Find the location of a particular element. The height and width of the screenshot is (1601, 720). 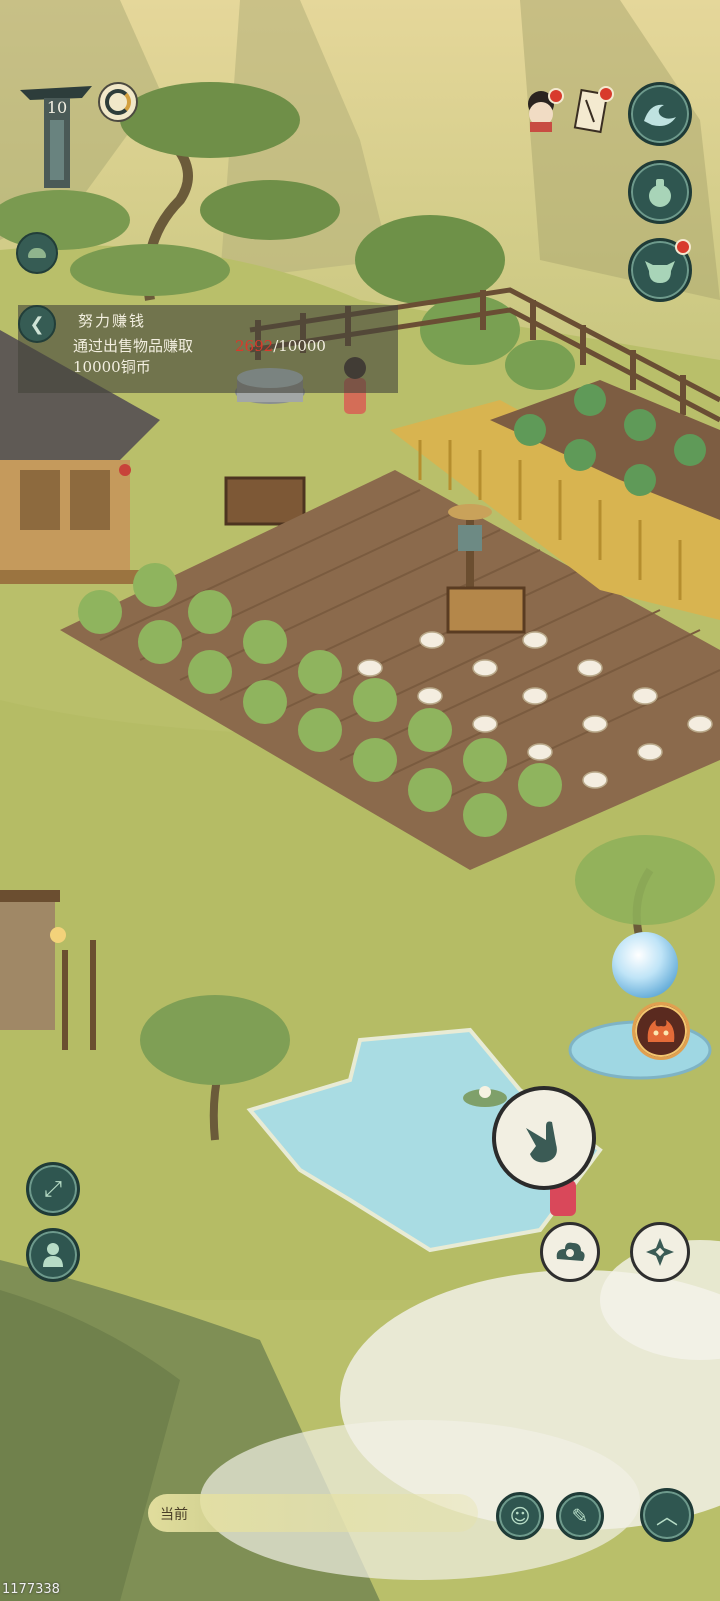

skill-wave-button is located at coordinates (660, 114).